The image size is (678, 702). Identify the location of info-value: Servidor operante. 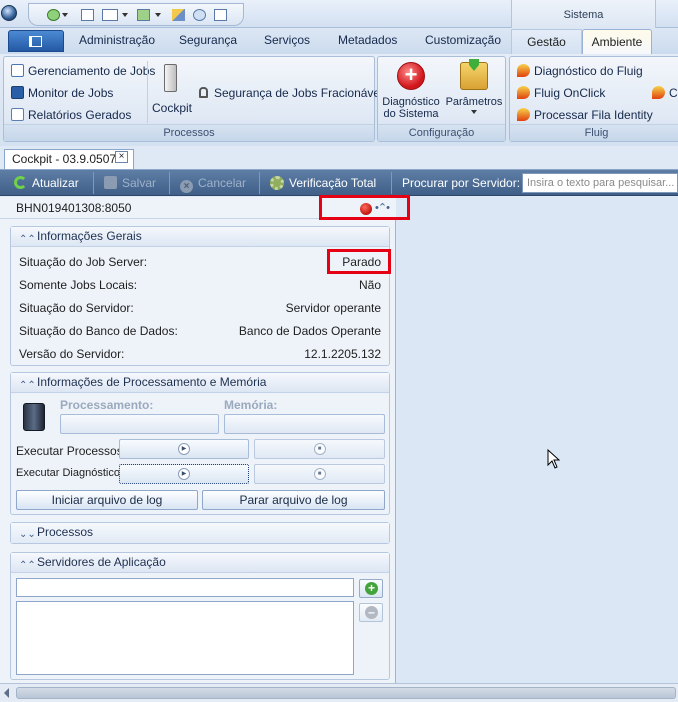
(333, 308).